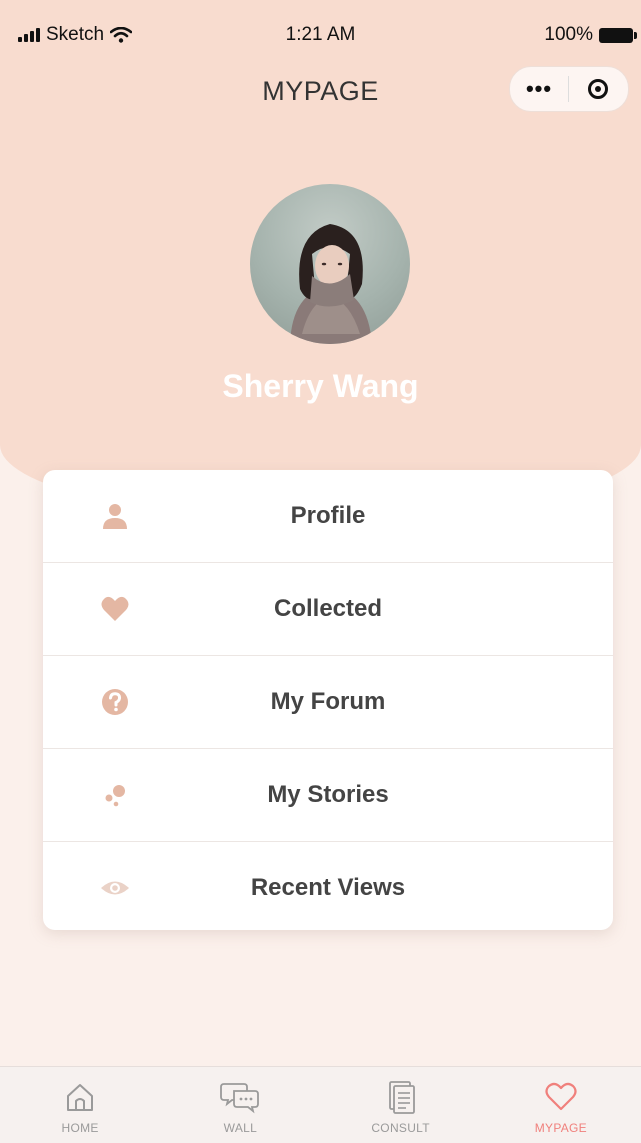  Describe the element at coordinates (560, 1128) in the screenshot. I see `tab-label: MYPAGE` at that location.